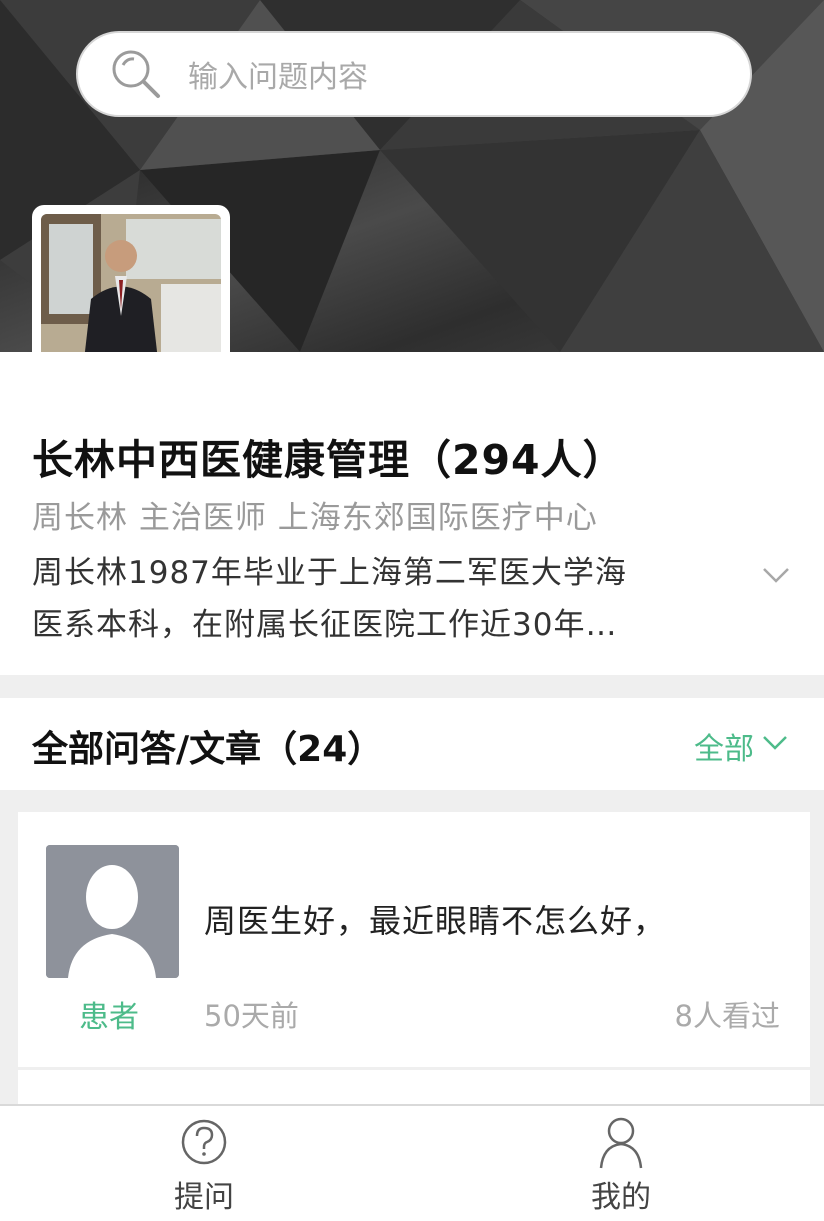  I want to click on tab-mine: 我的, so click(621, 1165).